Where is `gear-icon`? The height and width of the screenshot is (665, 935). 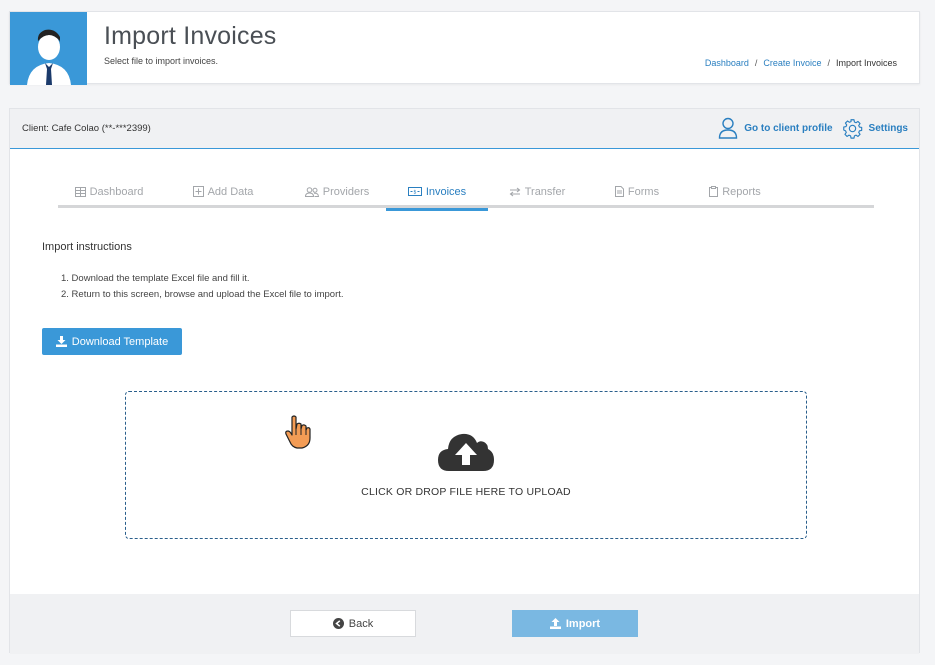 gear-icon is located at coordinates (852, 128).